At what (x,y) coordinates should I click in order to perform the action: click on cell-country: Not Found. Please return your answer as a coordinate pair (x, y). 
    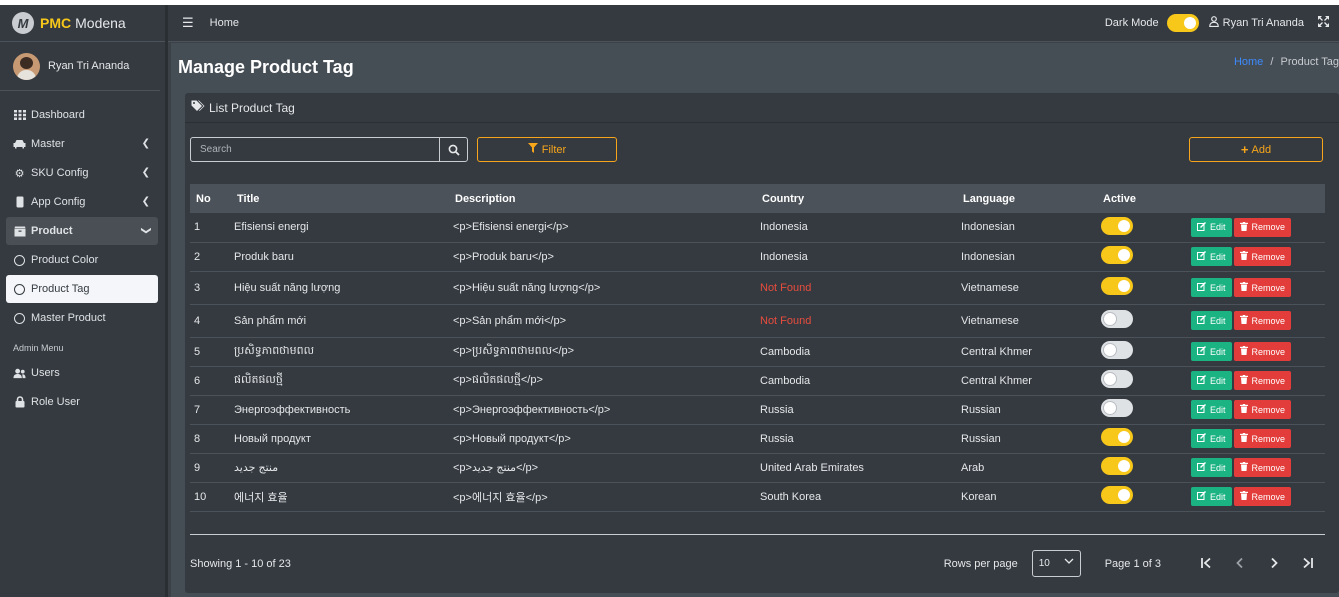
    Looking at the image, I should click on (786, 320).